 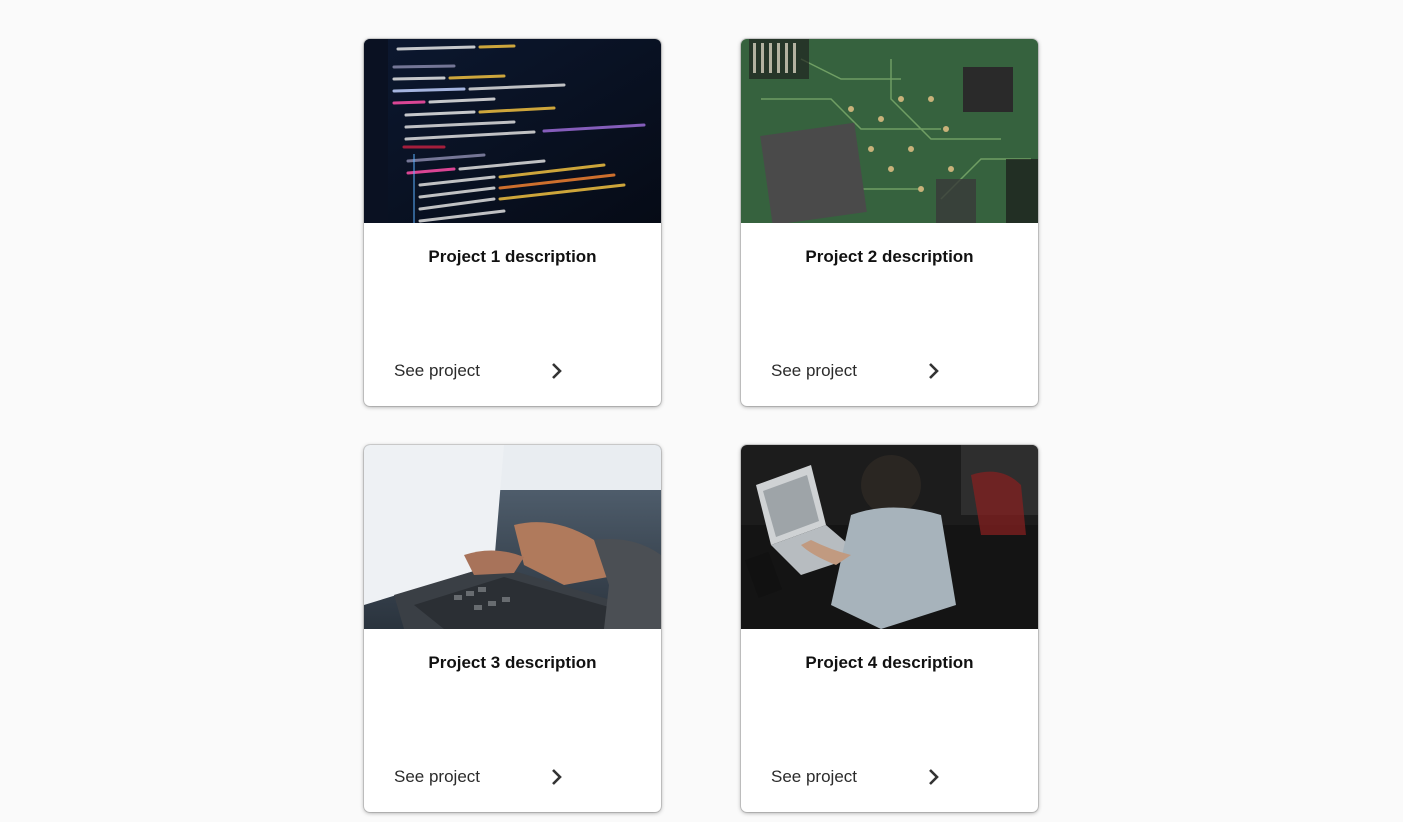 What do you see at coordinates (512, 537) in the screenshot?
I see `project-image-laptop` at bounding box center [512, 537].